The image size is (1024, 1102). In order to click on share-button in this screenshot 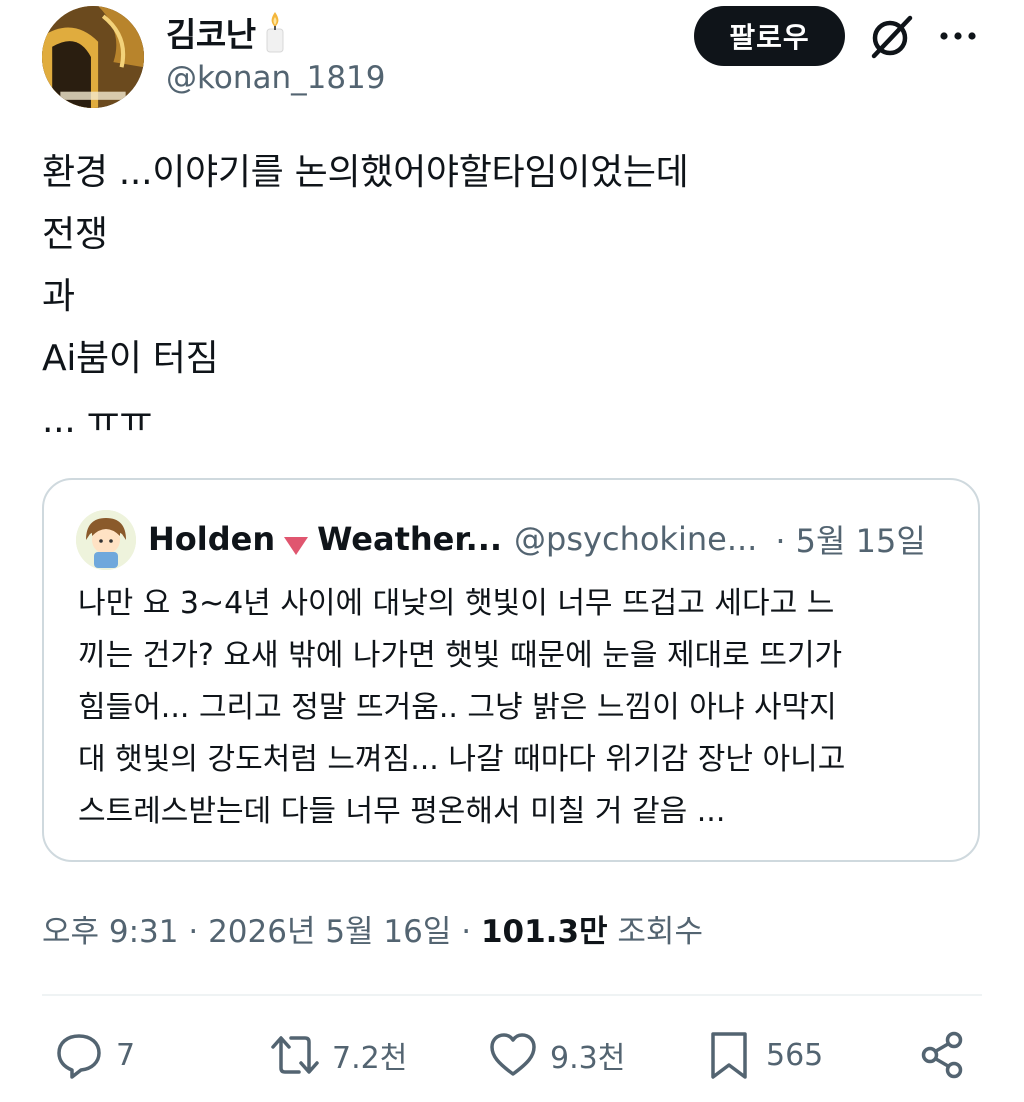, I will do `click(943, 1055)`.